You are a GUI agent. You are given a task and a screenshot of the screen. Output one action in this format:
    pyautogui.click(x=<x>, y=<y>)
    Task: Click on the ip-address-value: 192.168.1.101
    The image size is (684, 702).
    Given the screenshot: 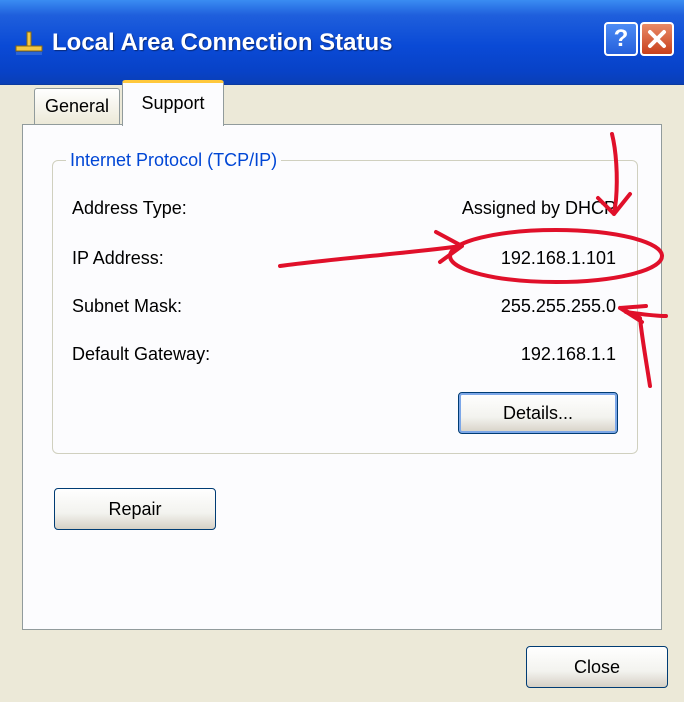 What is the action you would take?
    pyautogui.click(x=558, y=258)
    